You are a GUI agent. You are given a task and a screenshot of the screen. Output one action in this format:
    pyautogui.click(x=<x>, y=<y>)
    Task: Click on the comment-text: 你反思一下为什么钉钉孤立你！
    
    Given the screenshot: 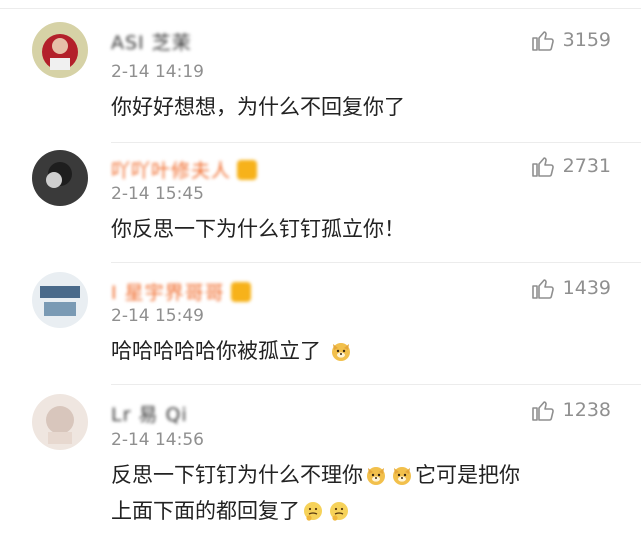 What is the action you would take?
    pyautogui.click(x=258, y=229)
    